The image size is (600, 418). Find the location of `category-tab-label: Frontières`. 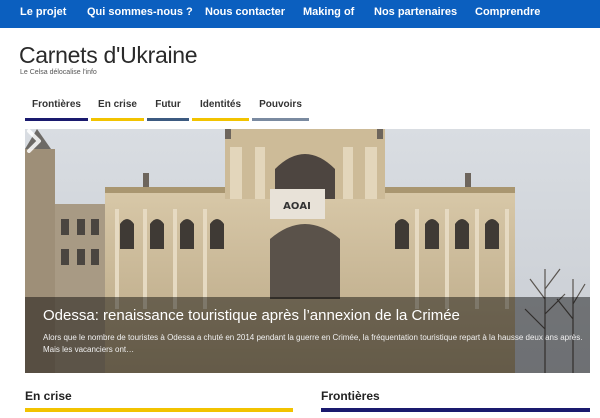

category-tab-label: Frontières is located at coordinates (56, 104).